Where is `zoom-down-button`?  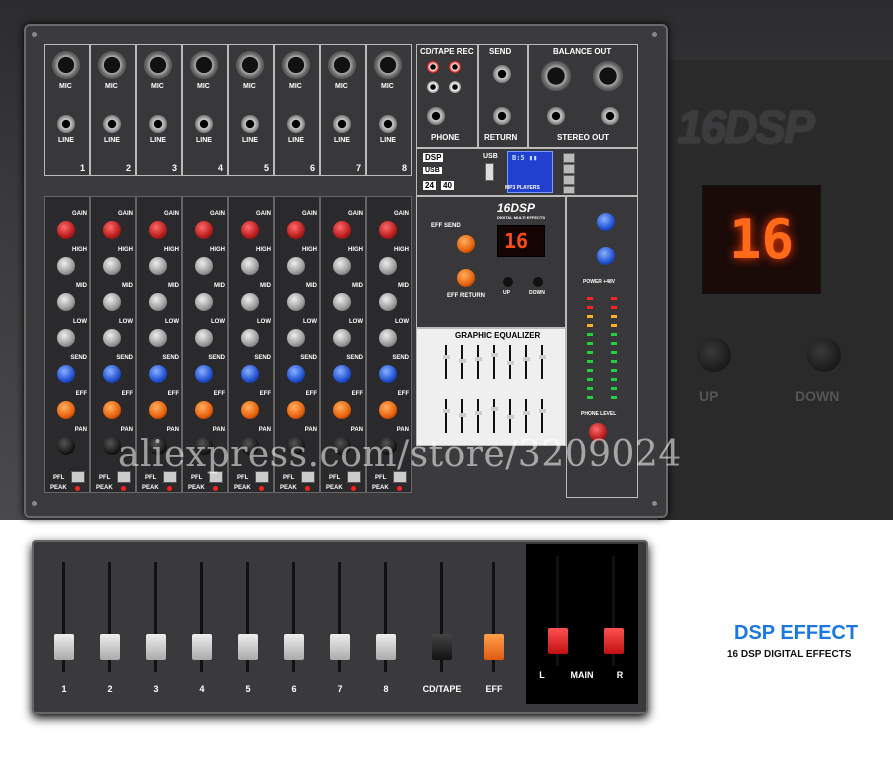 zoom-down-button is located at coordinates (824, 355).